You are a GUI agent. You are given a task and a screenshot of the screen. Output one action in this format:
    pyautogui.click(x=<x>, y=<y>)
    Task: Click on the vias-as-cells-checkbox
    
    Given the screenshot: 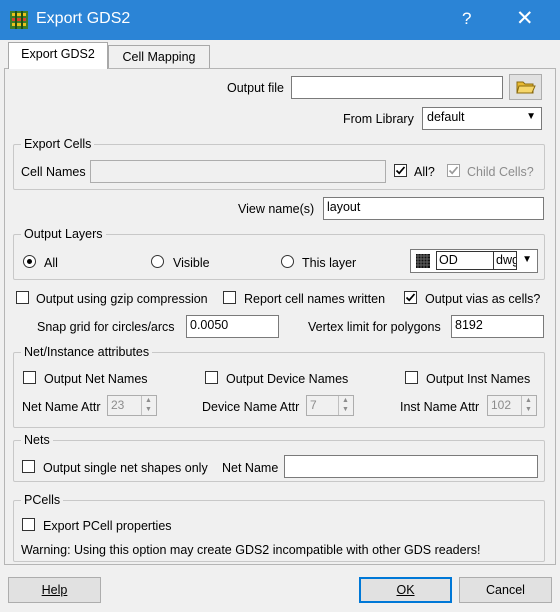 What is the action you would take?
    pyautogui.click(x=410, y=297)
    